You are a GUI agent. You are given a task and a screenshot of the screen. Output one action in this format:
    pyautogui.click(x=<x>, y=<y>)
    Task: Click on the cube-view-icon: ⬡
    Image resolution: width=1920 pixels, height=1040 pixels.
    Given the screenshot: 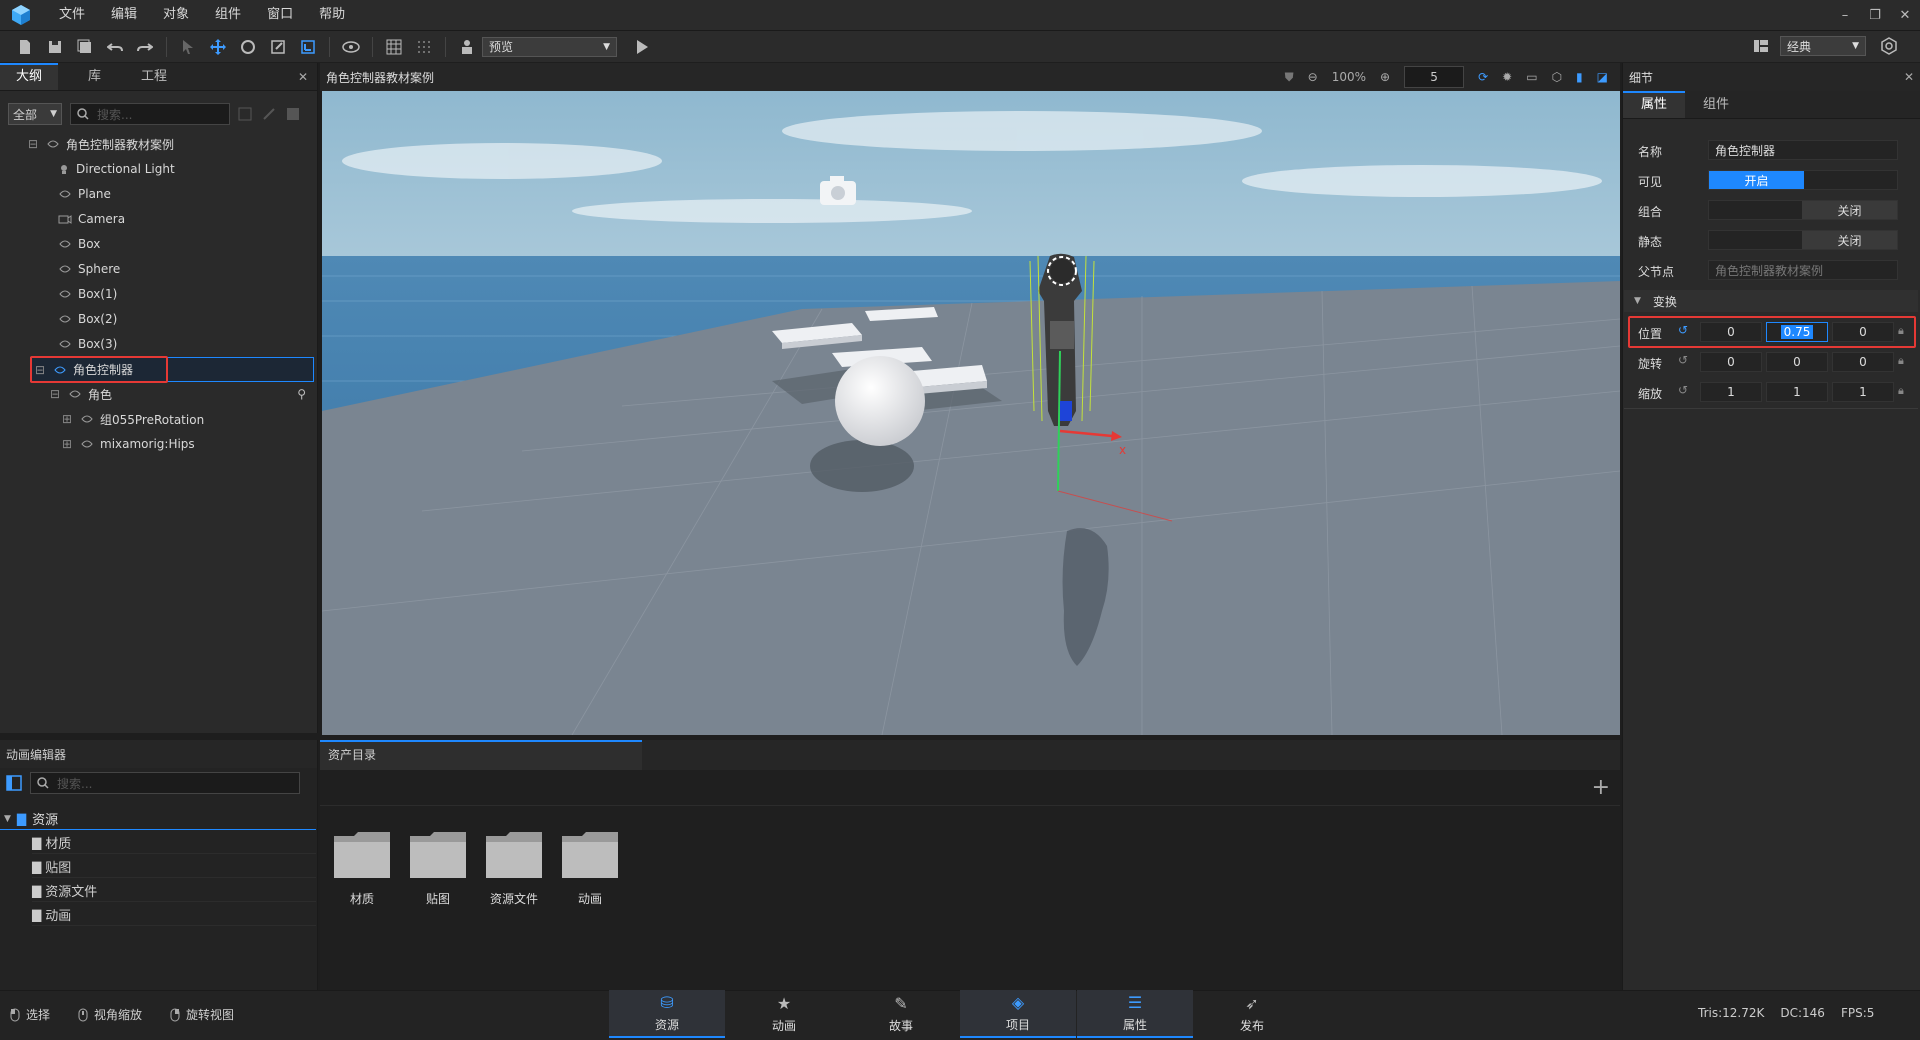 What is the action you would take?
    pyautogui.click(x=1557, y=77)
    